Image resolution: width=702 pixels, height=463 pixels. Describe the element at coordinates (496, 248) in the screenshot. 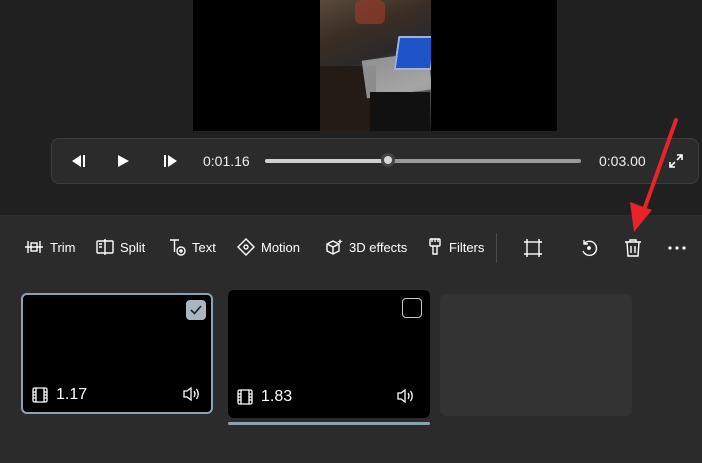

I see `toolbar-separator` at that location.